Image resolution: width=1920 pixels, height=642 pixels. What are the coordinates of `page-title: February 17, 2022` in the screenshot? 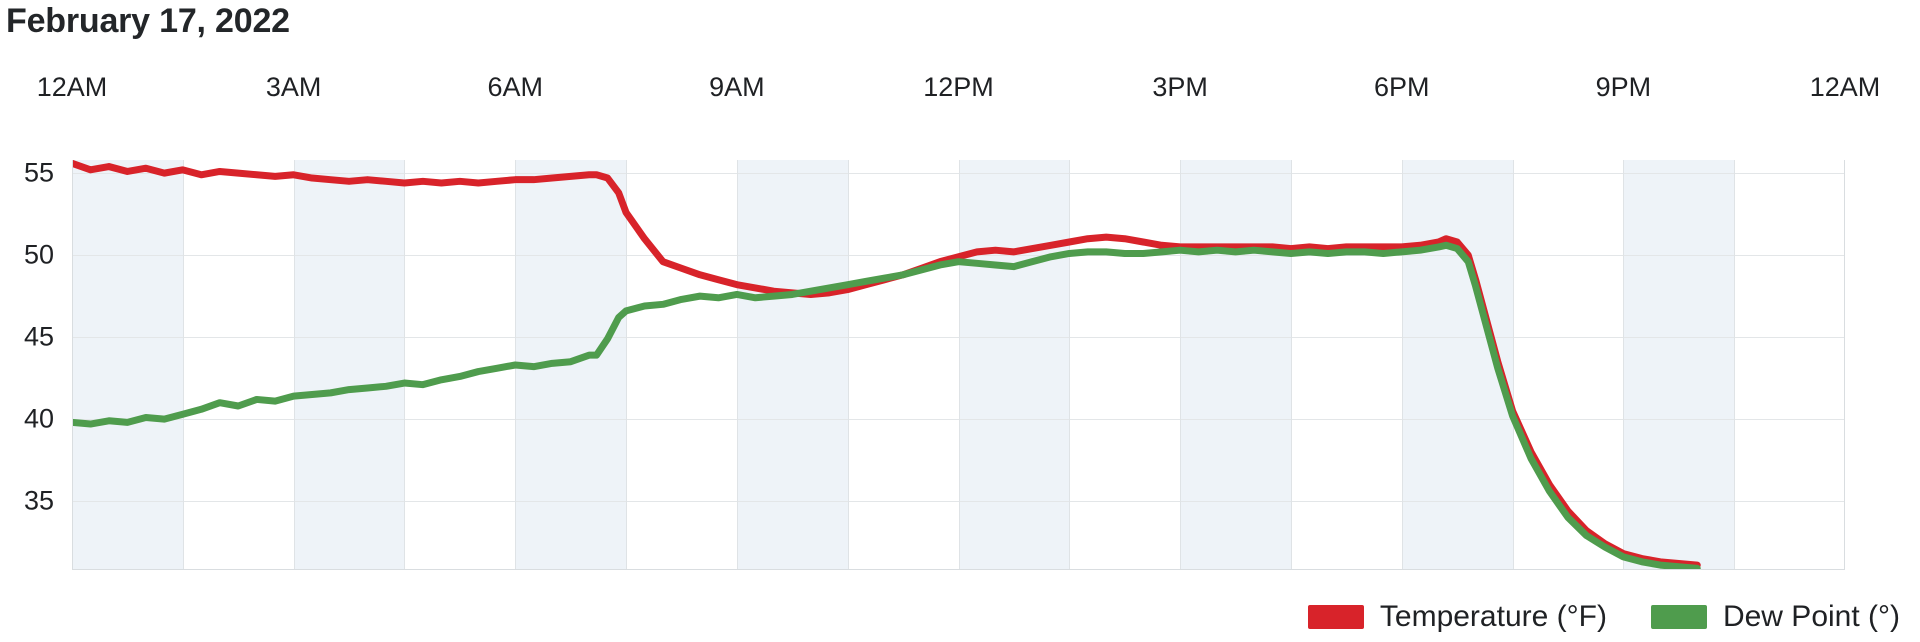 It's located at (148, 21).